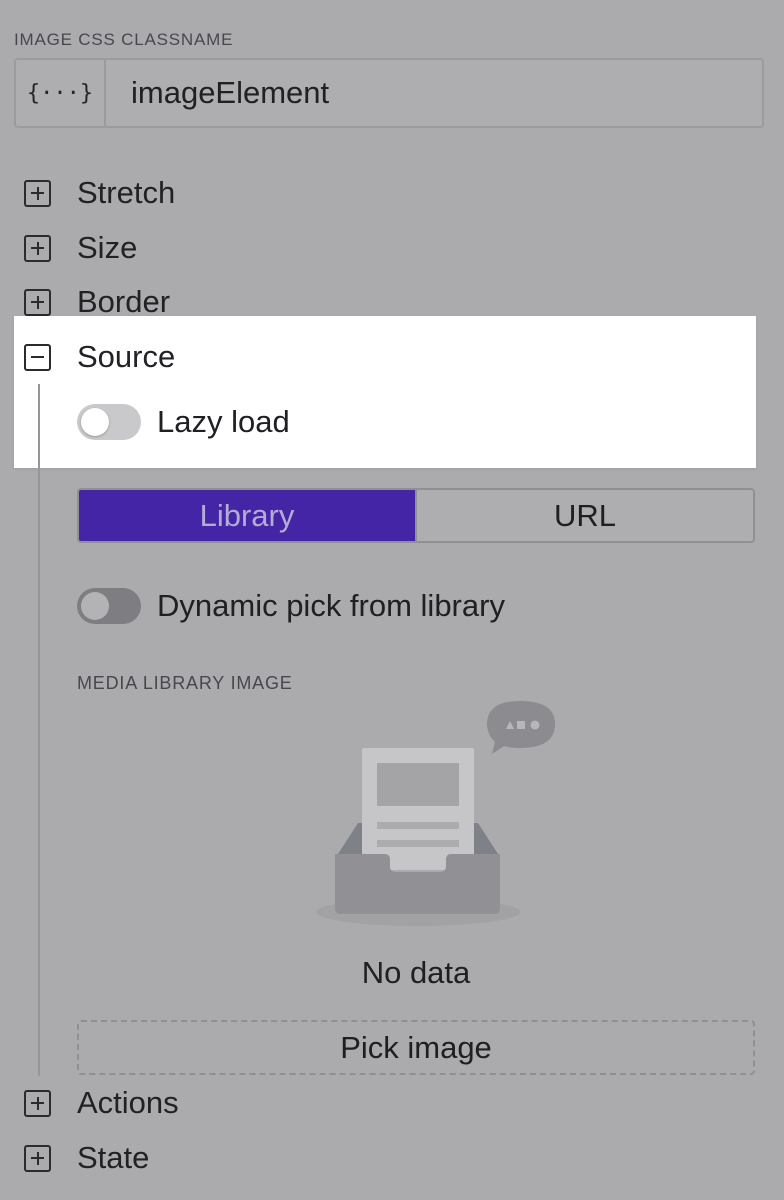  Describe the element at coordinates (185, 683) in the screenshot. I see `media-library-image-label: MEDIA LIBRARY IMAGE` at that location.